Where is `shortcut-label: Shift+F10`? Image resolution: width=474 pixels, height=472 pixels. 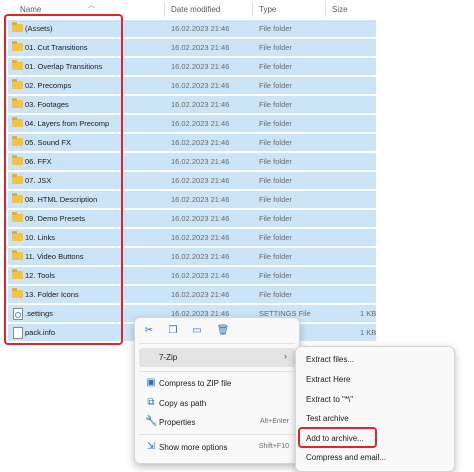 shortcut-label: Shift+F10 is located at coordinates (273, 446).